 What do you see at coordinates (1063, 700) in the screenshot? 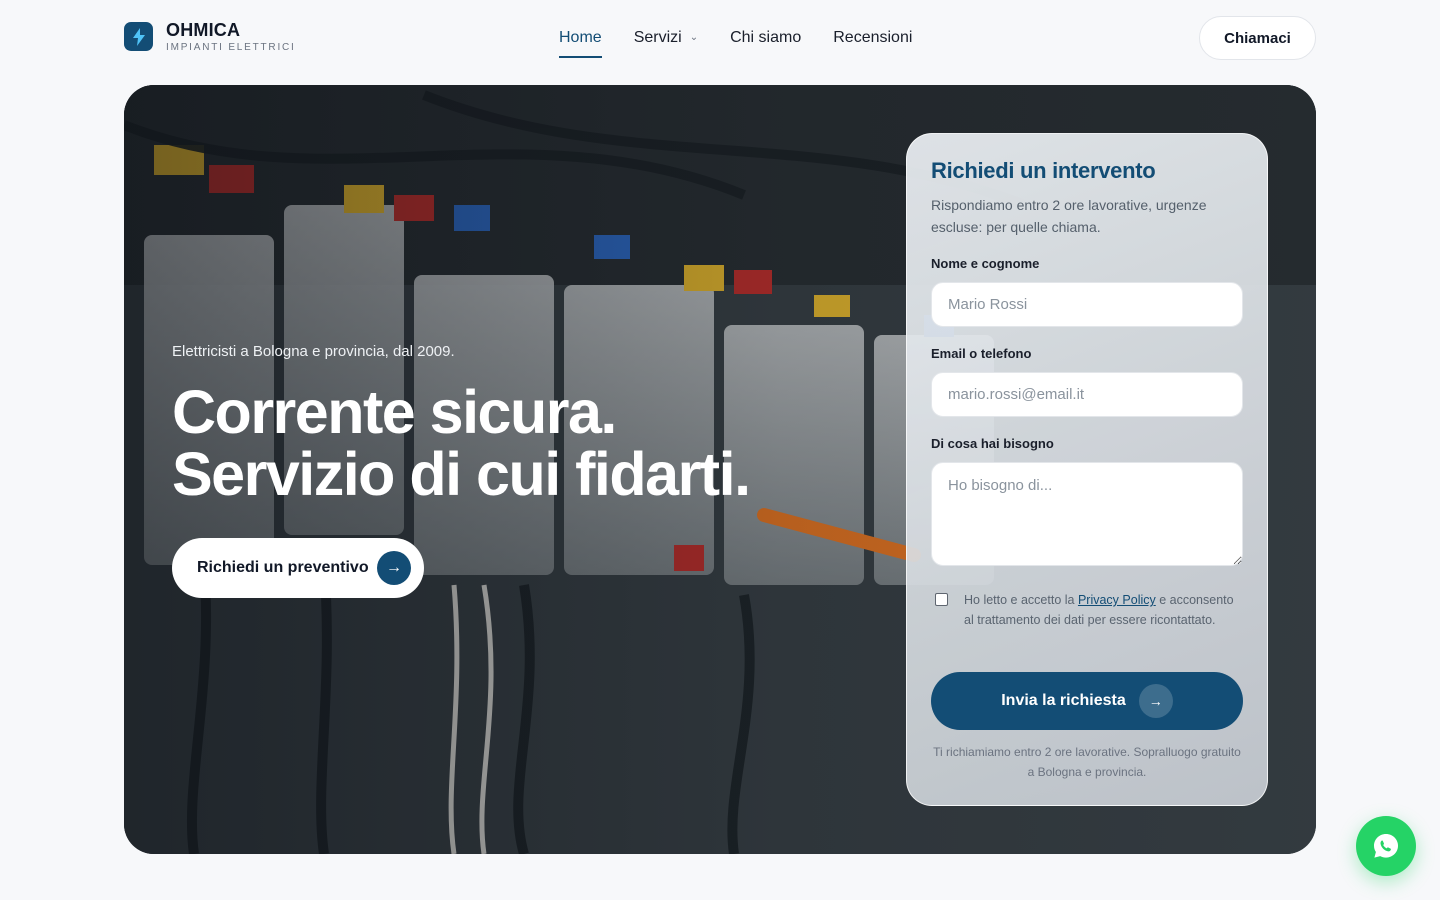
I see `submit-label: Invia la richiesta` at bounding box center [1063, 700].